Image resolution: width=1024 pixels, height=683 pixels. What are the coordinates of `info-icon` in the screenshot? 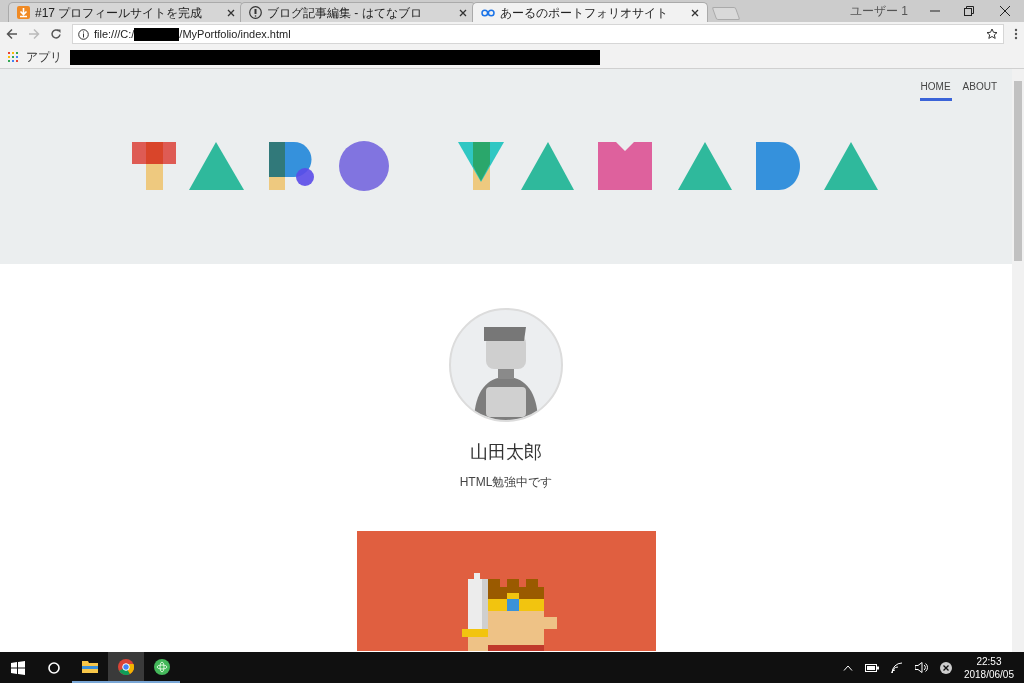 It's located at (83, 34).